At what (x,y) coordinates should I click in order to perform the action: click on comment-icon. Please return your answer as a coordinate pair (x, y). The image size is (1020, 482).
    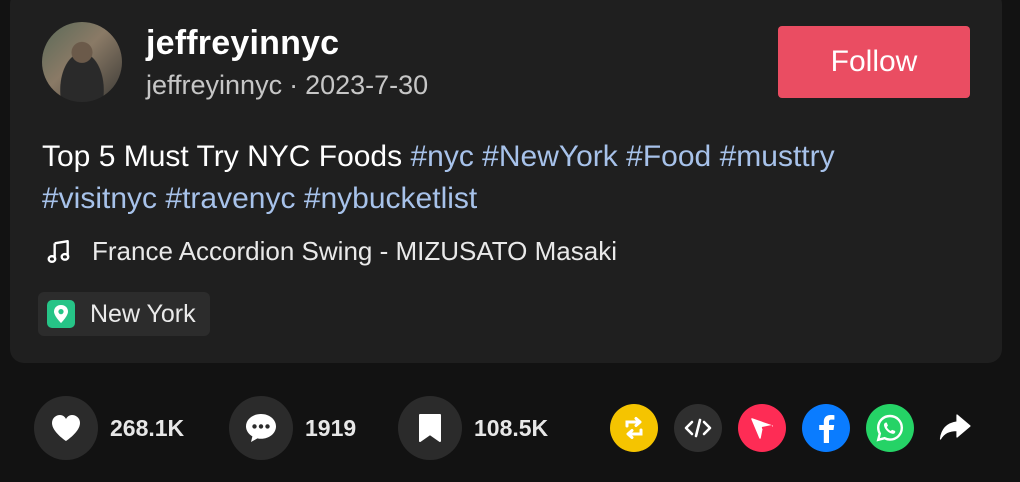
    Looking at the image, I should click on (261, 428).